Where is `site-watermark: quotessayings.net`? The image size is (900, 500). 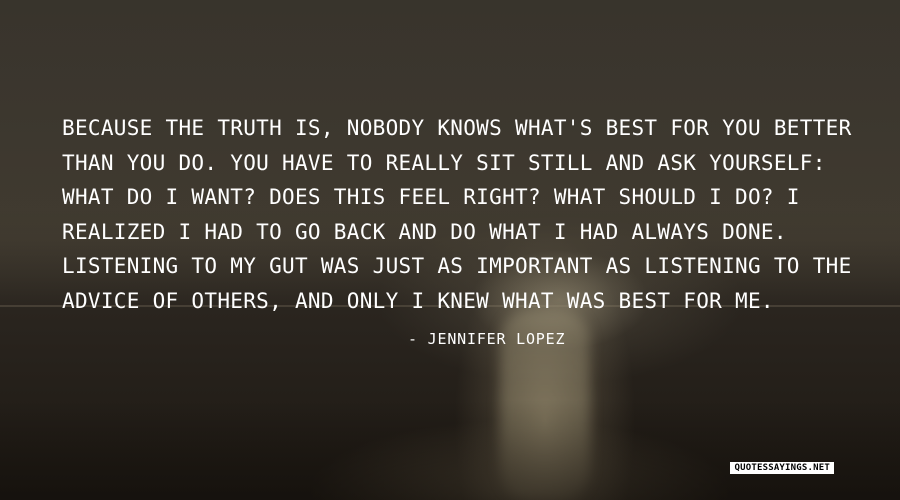 site-watermark: quotessayings.net is located at coordinates (782, 468).